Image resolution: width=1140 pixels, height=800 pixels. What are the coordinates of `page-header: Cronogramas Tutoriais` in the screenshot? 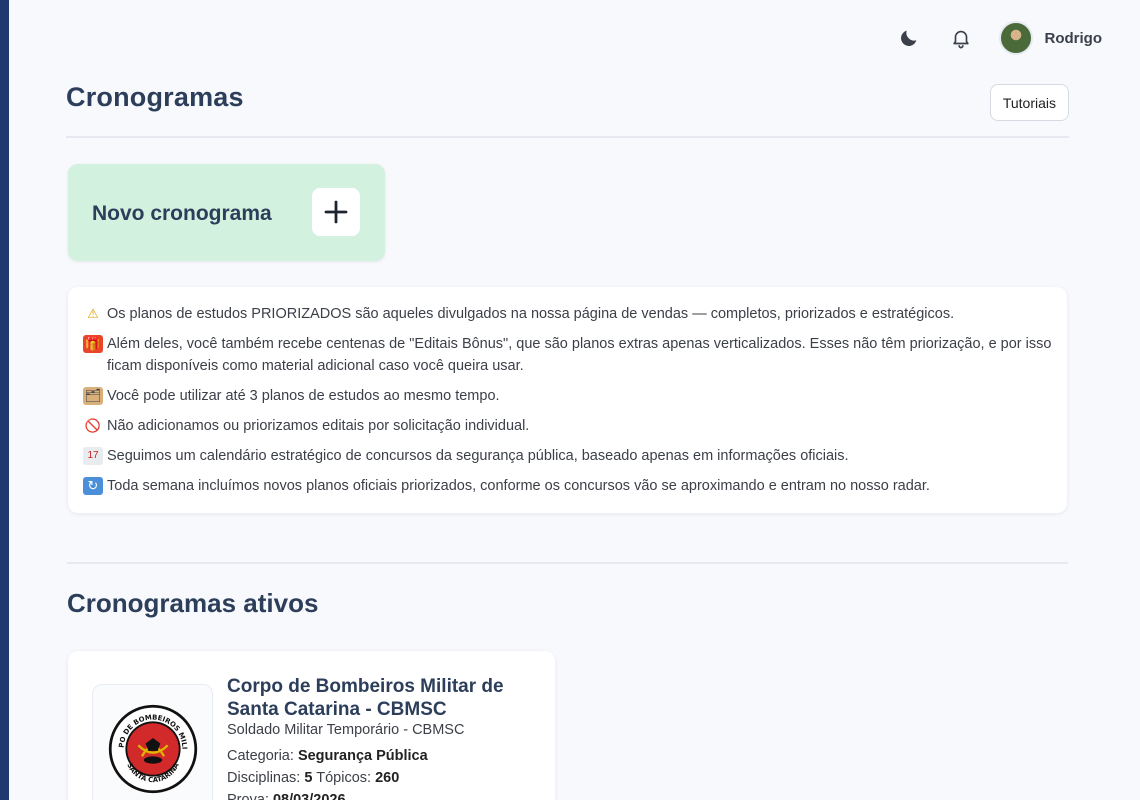 It's located at (567, 109).